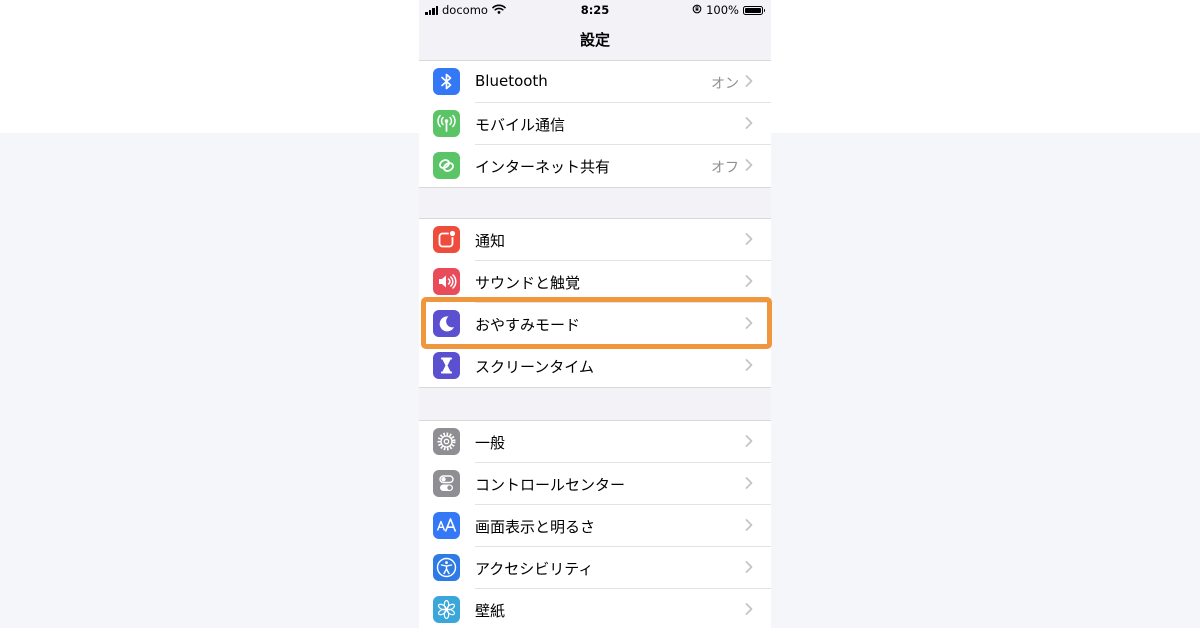  I want to click on status-bar: docomo 8:25 100%, so click(595, 10).